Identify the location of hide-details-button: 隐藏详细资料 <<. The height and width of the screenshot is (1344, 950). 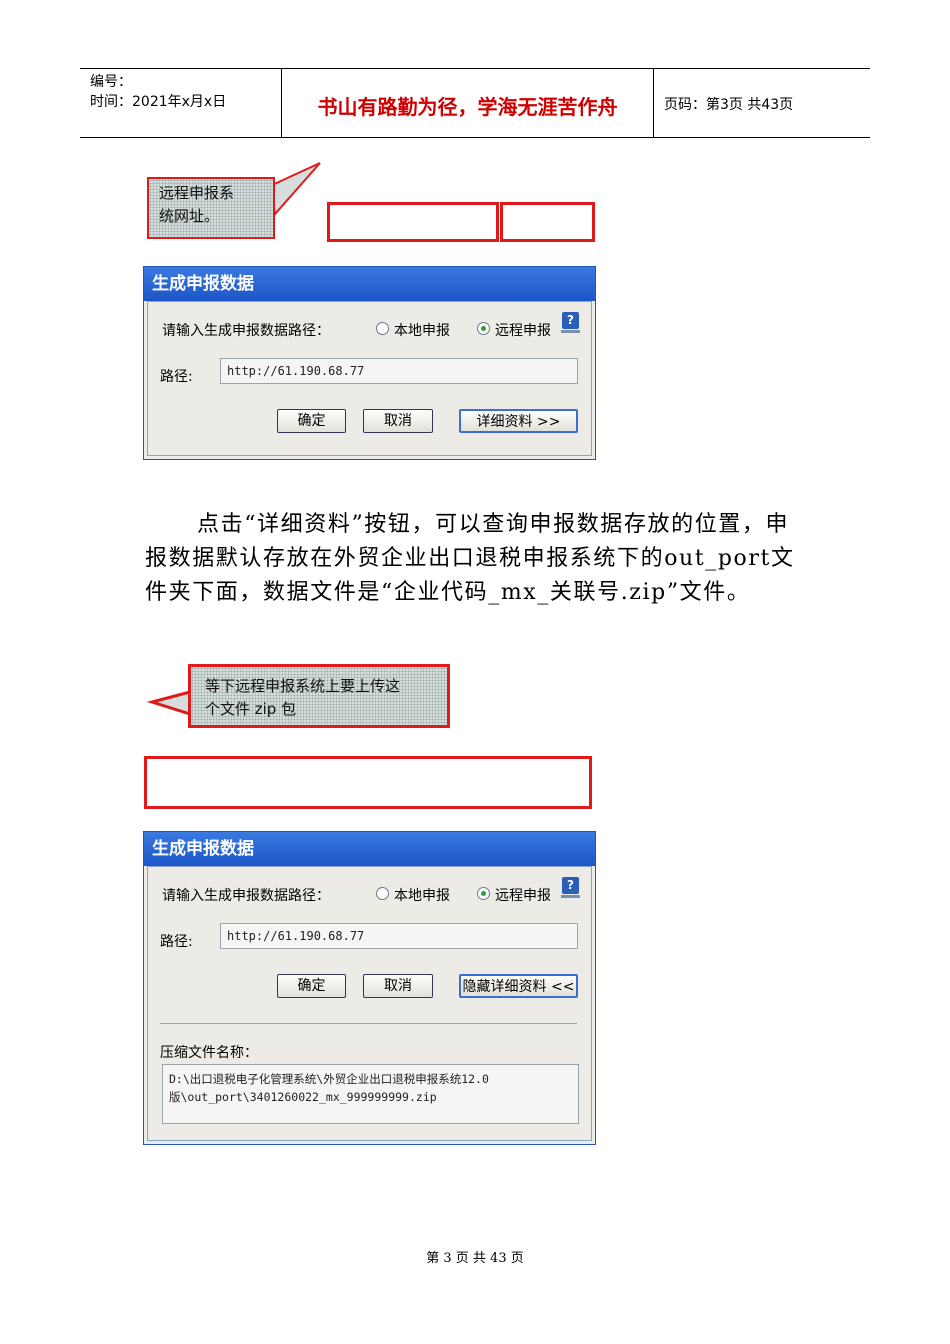
(518, 986).